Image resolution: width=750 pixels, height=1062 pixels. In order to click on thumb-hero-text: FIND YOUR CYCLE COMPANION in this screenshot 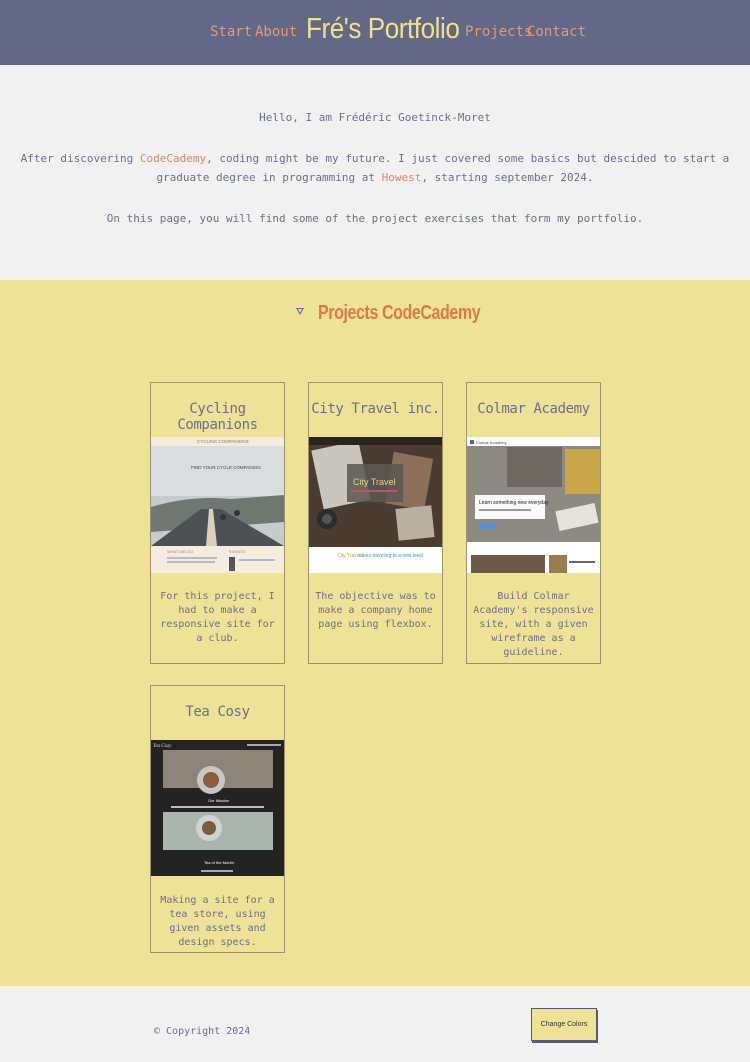, I will do `click(226, 467)`.